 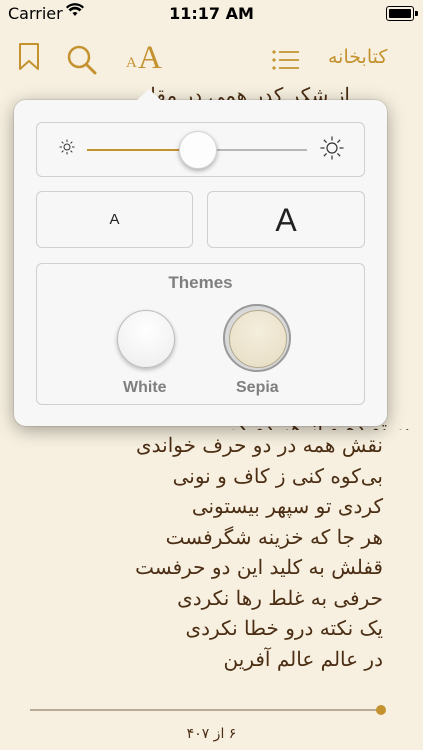 I want to click on brightness-slider, so click(x=197, y=150).